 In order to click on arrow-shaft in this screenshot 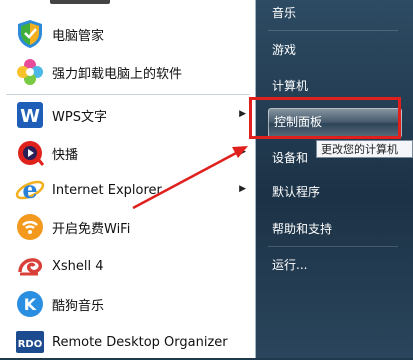, I will do `click(185, 180)`.